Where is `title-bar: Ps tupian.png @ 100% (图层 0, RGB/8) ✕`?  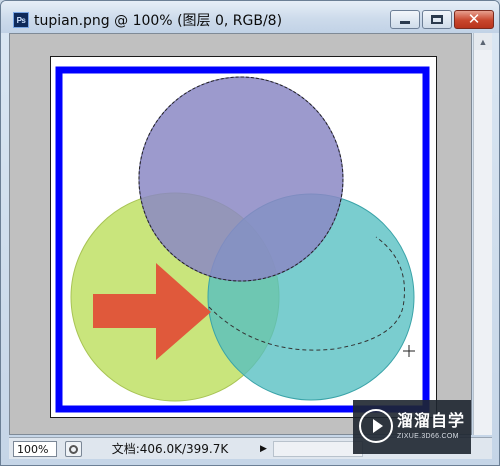 title-bar: Ps tupian.png @ 100% (图层 0, RGB/8) ✕ is located at coordinates (250, 17).